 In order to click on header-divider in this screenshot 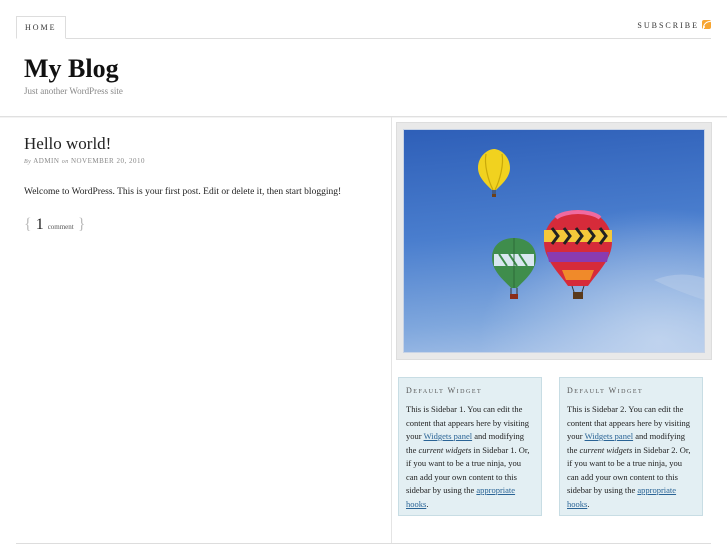, I will do `click(363, 116)`.